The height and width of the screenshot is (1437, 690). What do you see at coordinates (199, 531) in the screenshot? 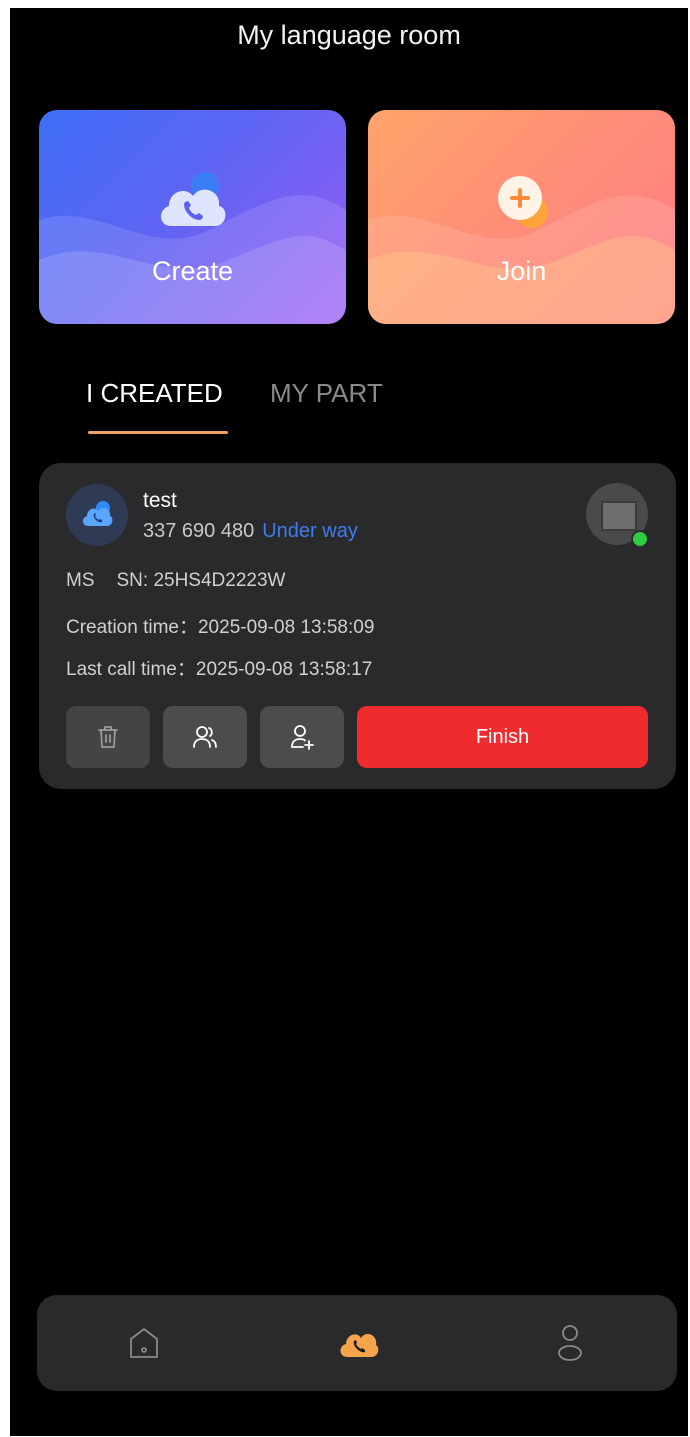
I see `room-number: 337 690 480` at bounding box center [199, 531].